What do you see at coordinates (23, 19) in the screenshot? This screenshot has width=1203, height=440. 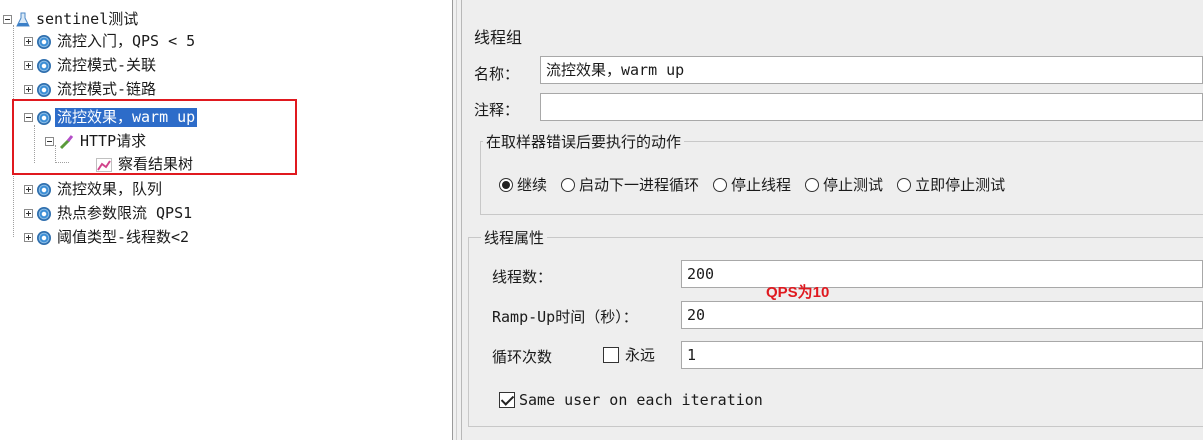 I see `test-plan-flask-icon` at bounding box center [23, 19].